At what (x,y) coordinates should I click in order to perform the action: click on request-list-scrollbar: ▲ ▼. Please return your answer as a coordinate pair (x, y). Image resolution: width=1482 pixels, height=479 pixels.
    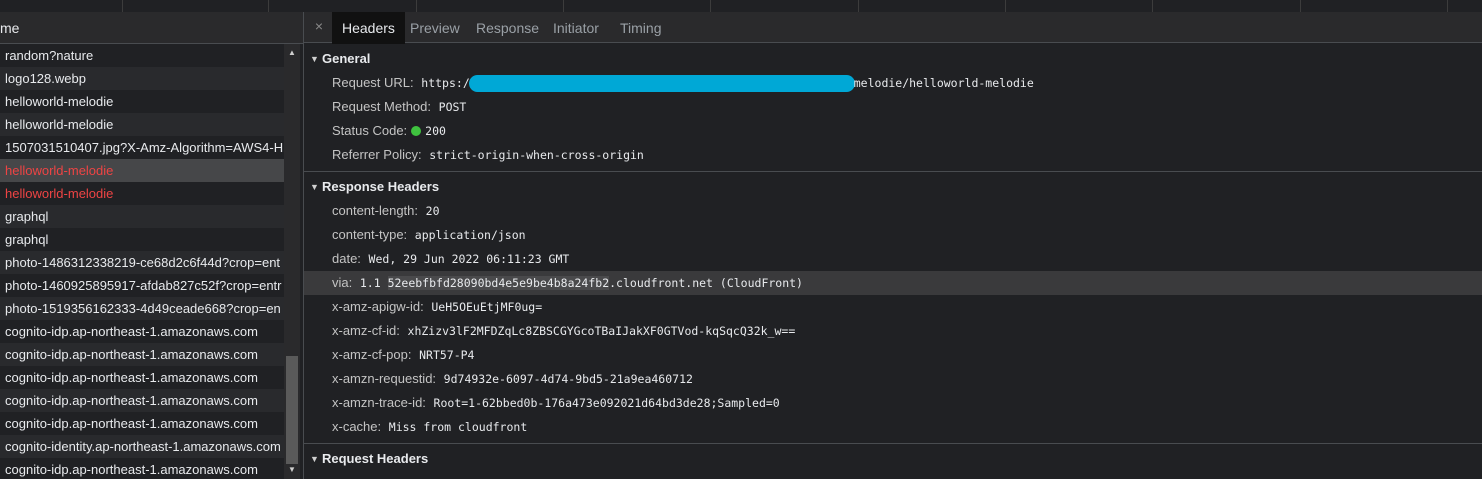
    Looking at the image, I should click on (292, 261).